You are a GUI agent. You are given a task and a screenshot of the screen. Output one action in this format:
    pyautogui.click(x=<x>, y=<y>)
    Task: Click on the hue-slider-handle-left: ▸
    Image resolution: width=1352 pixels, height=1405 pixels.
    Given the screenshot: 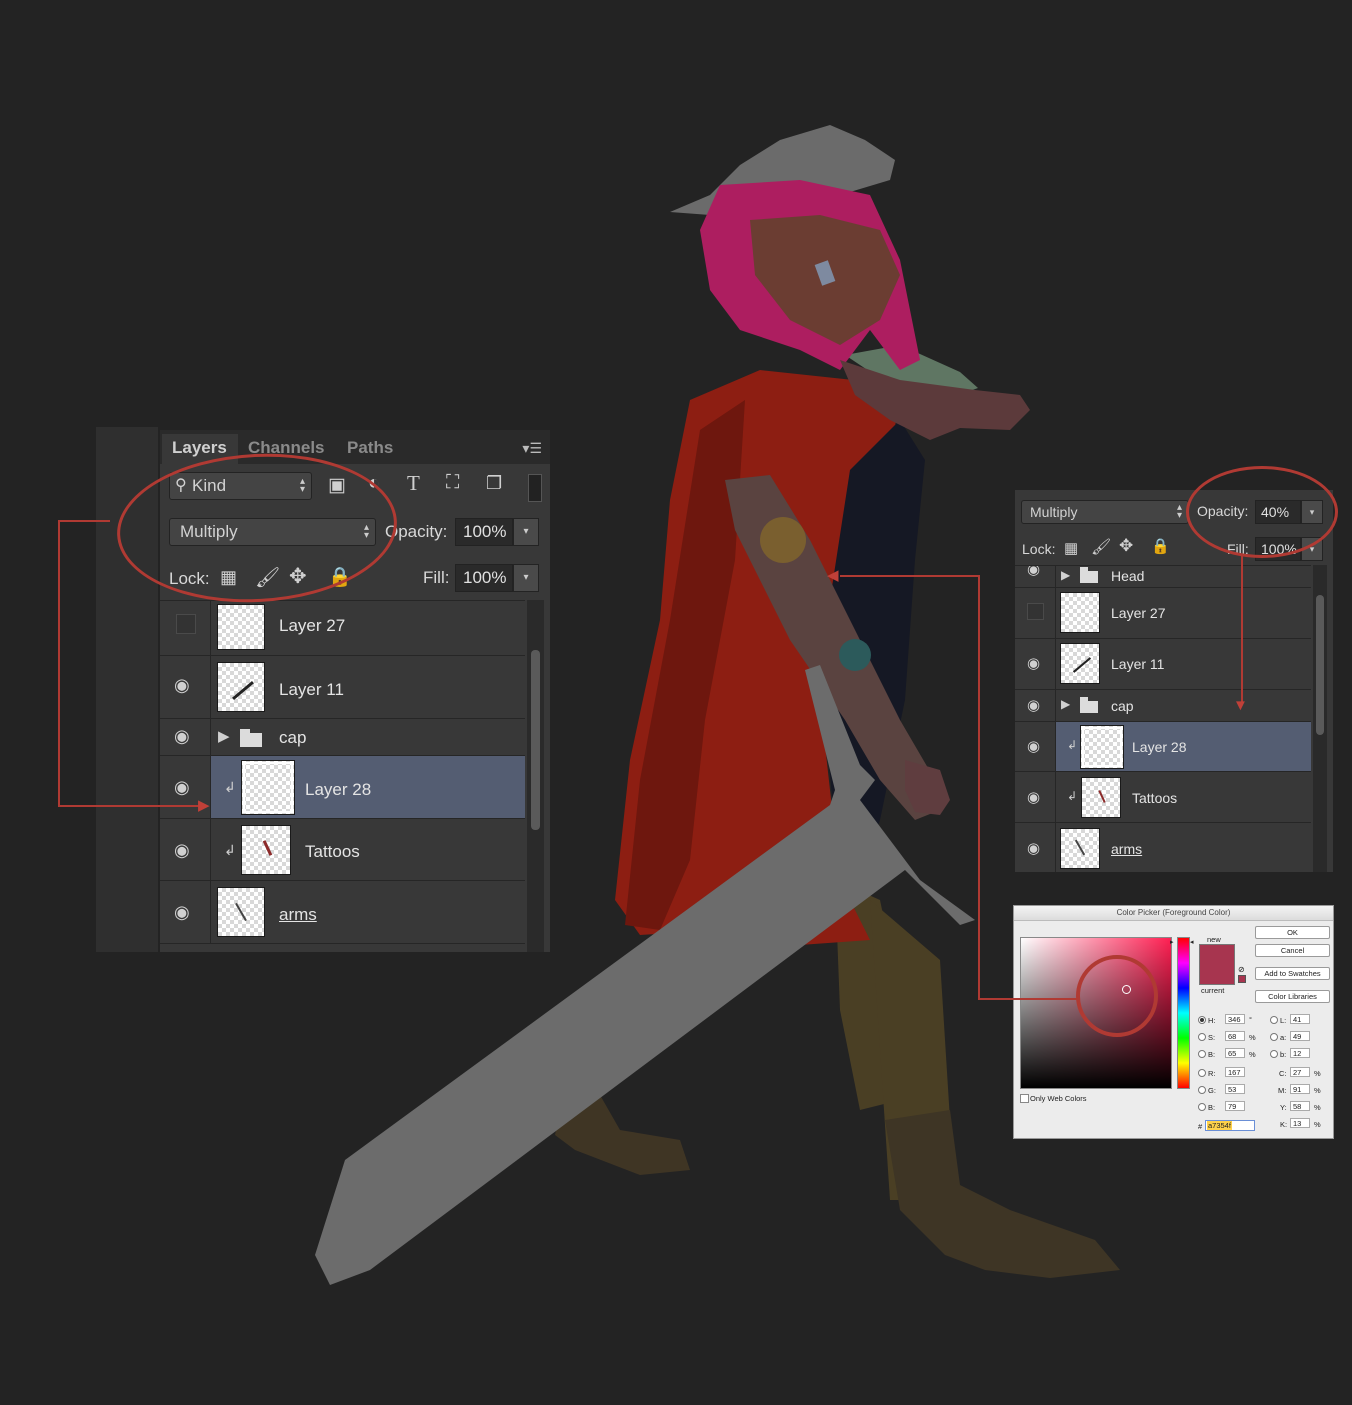 What is the action you would take?
    pyautogui.click(x=1172, y=942)
    